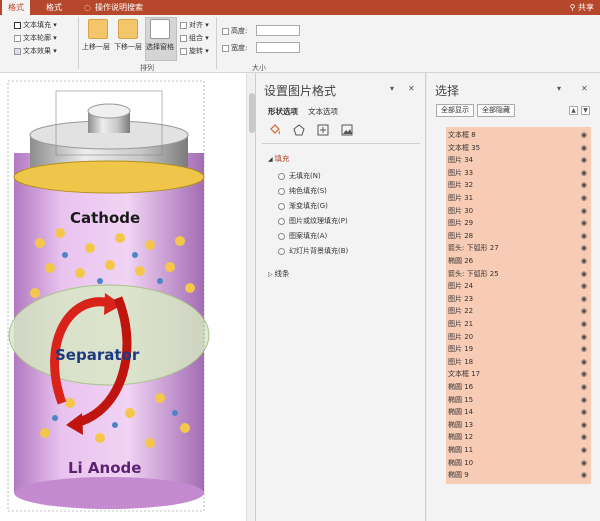 The width and height of the screenshot is (600, 521). Describe the element at coordinates (518, 148) in the screenshot. I see `selection-list-item: 文本框 35 ◉` at that location.